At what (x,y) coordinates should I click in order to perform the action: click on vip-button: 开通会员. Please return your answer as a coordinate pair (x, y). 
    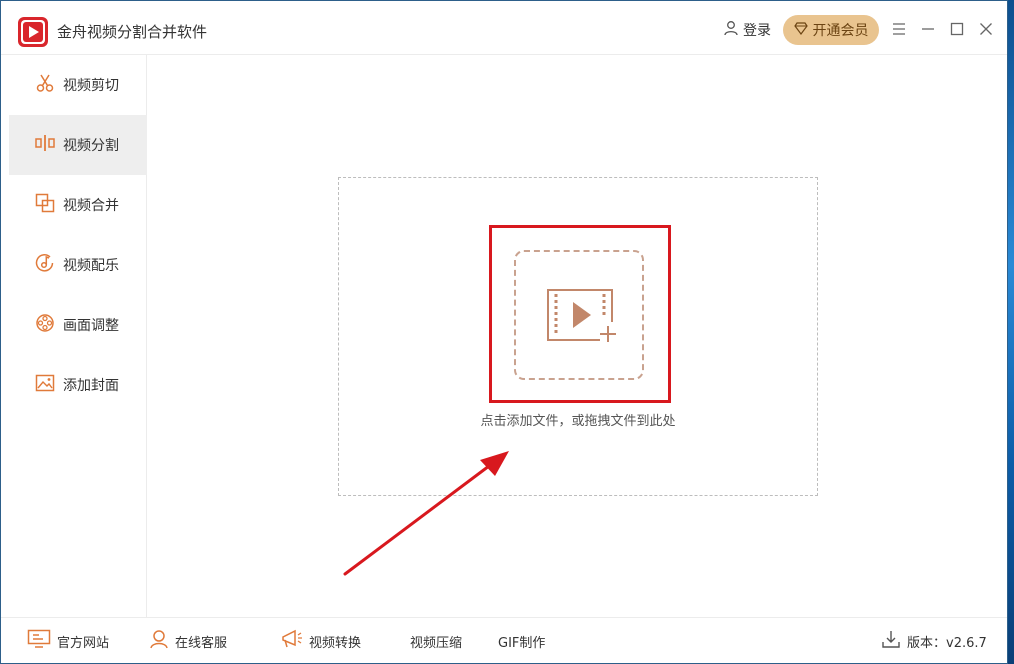
    Looking at the image, I should click on (831, 30).